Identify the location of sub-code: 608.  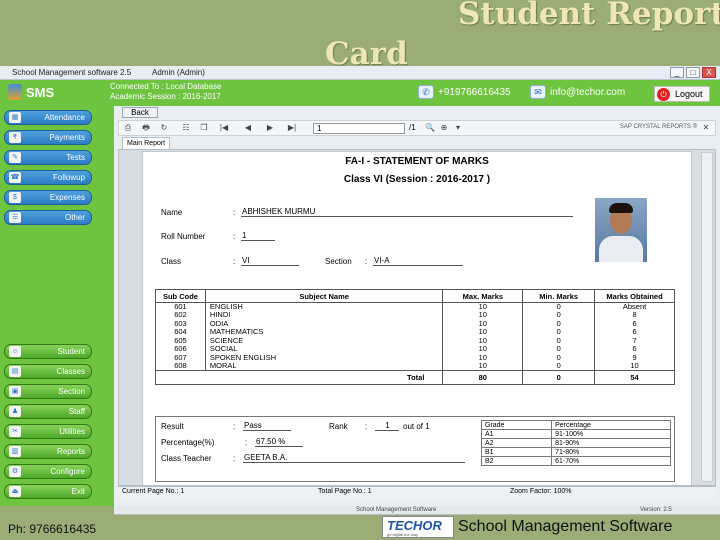
(180, 366).